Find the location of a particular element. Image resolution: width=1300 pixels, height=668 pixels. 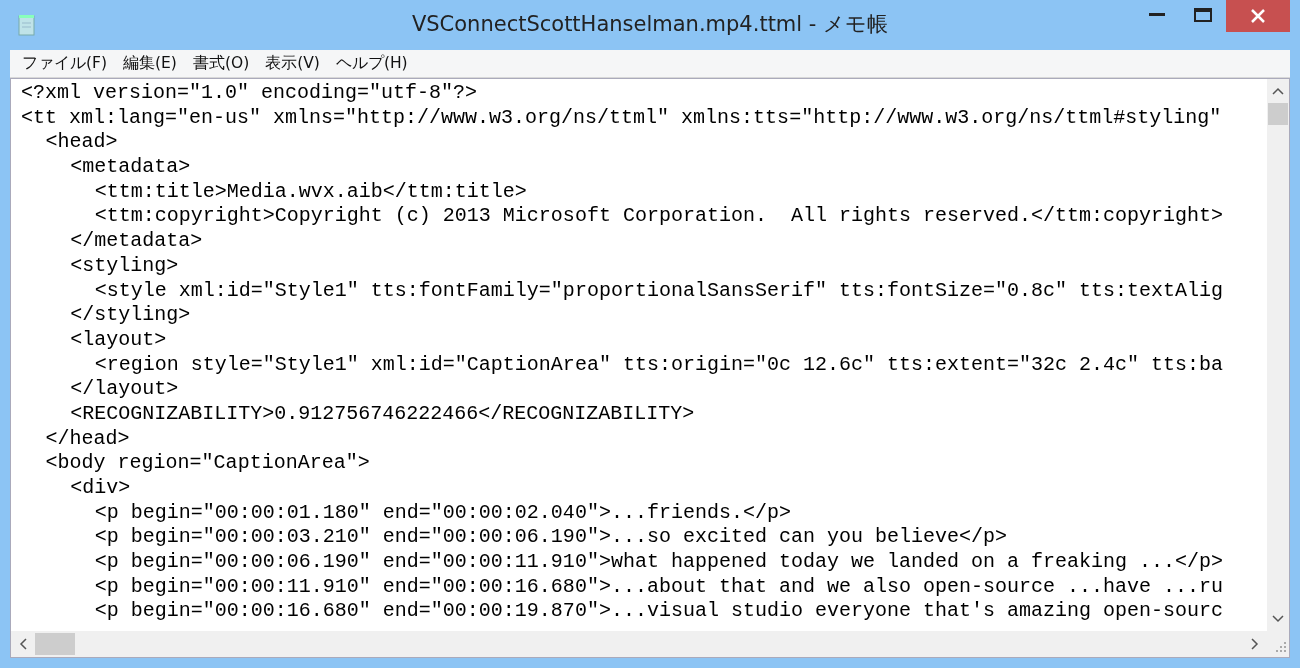

code-line: <metadata> is located at coordinates (130, 167).